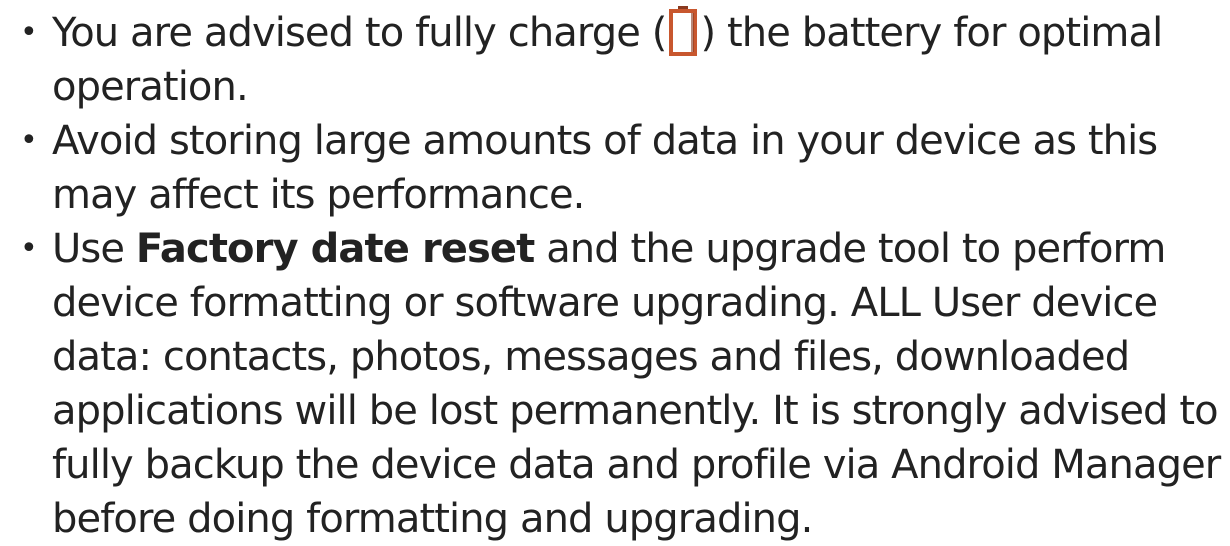 This screenshot has width=1230, height=546. I want to click on factory-reset-label: Factory date reset, so click(335, 249).